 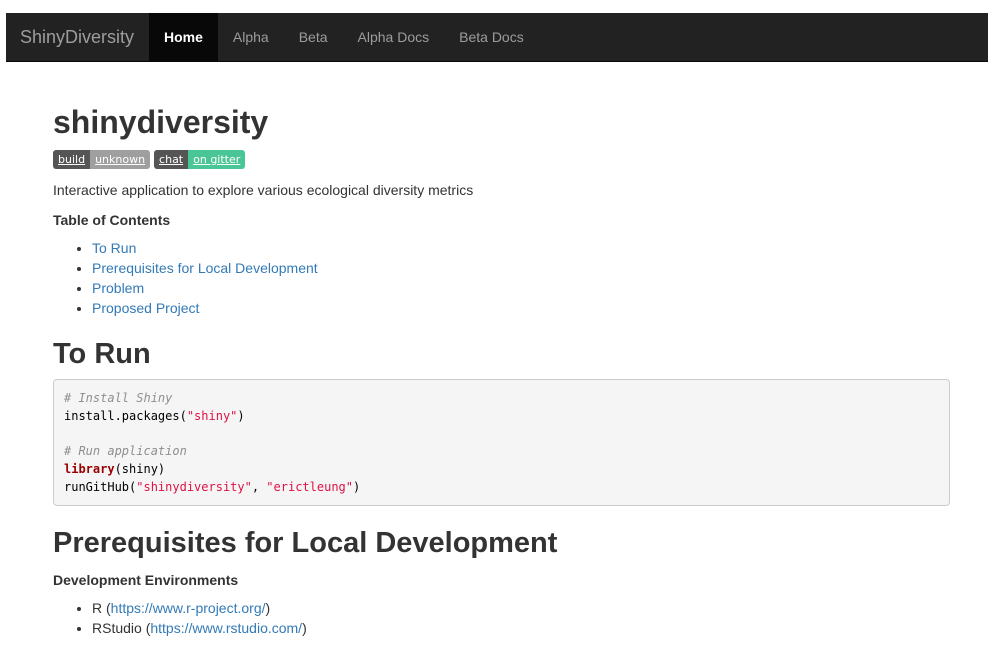 I want to click on toc-link-problem: Problem, so click(x=118, y=288).